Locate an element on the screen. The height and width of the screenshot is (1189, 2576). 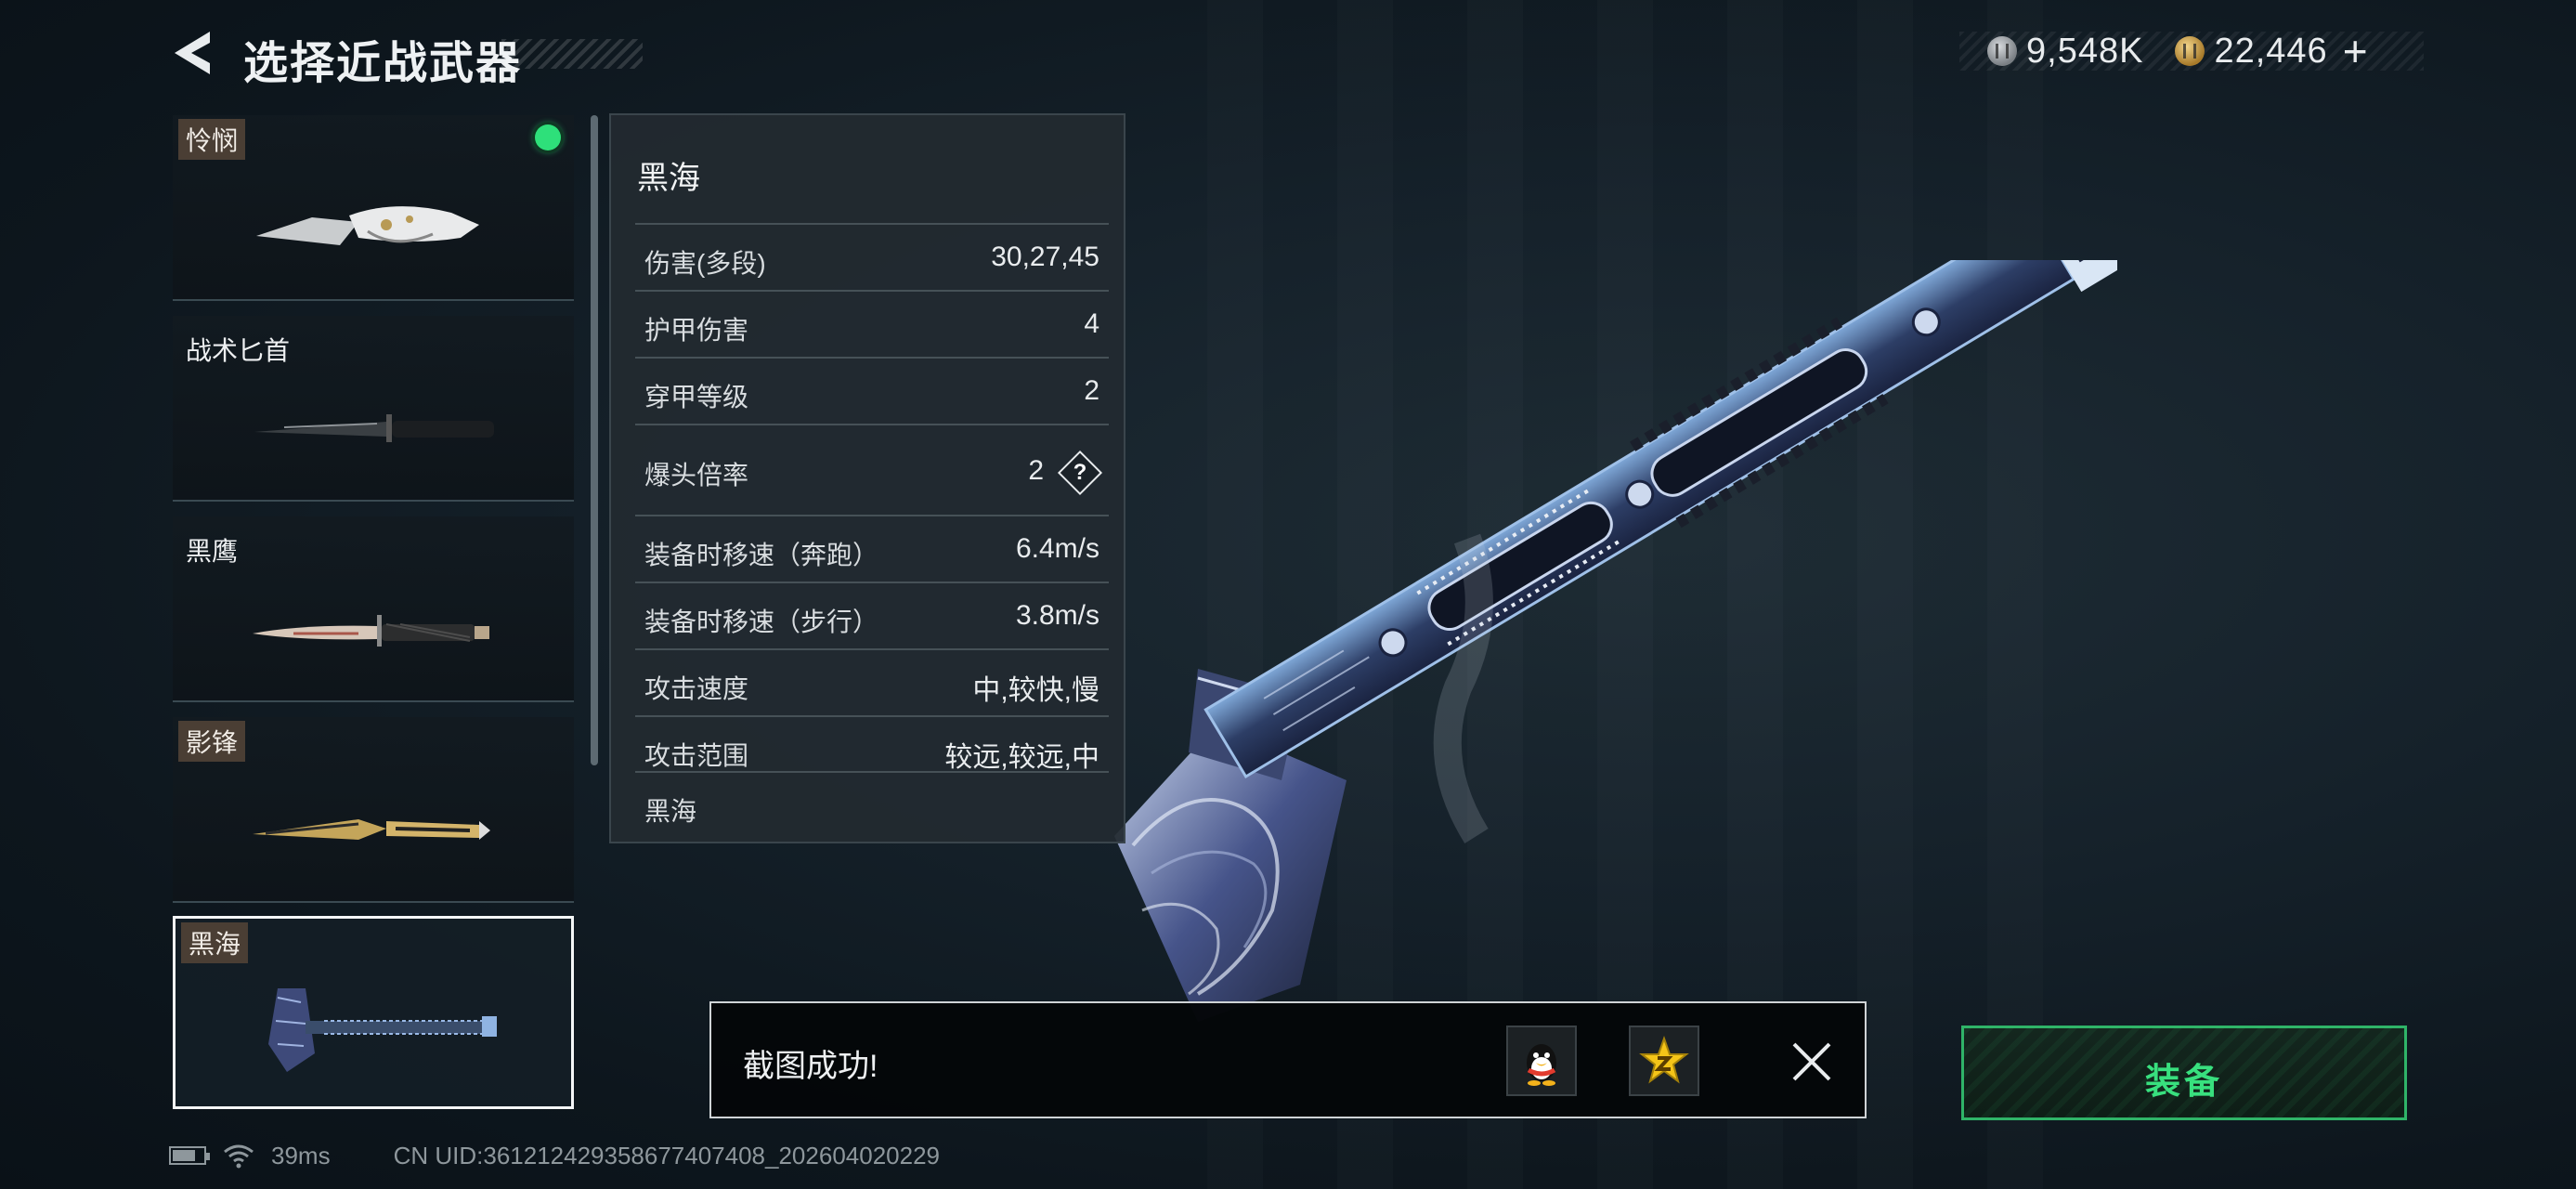
close-toast-button is located at coordinates (1812, 1062).